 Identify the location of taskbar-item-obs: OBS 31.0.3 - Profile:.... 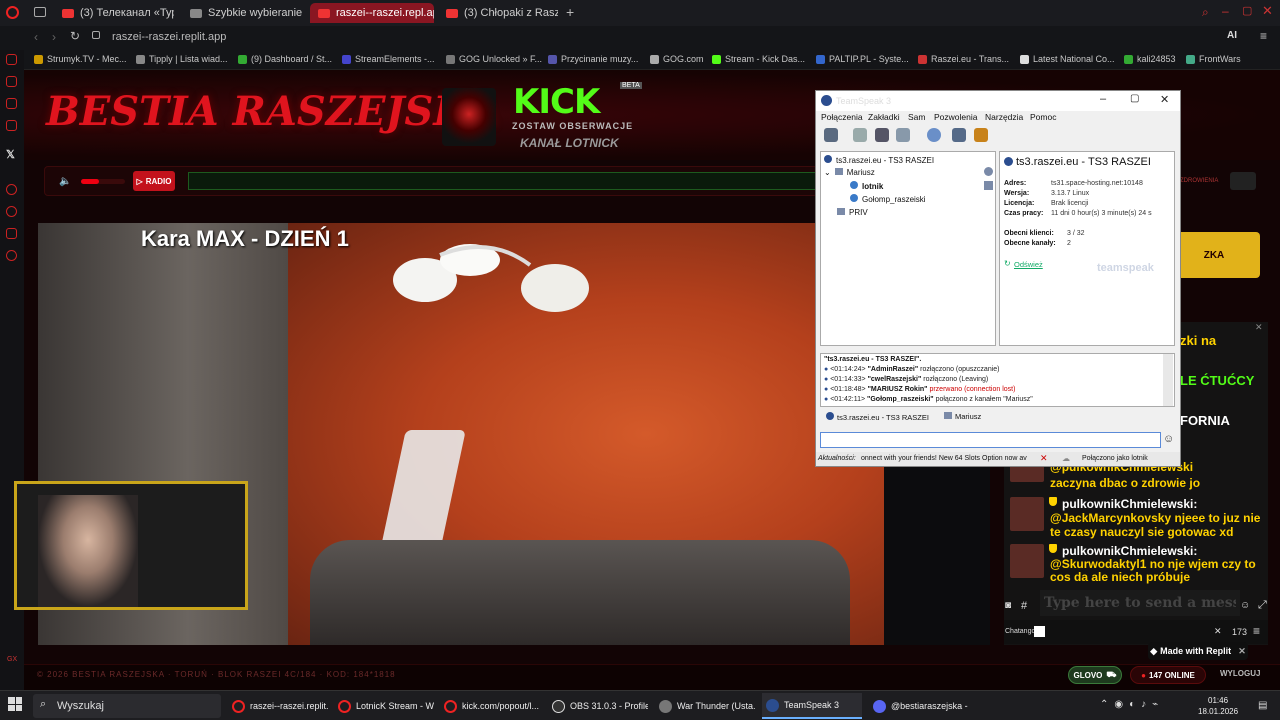
(598, 706).